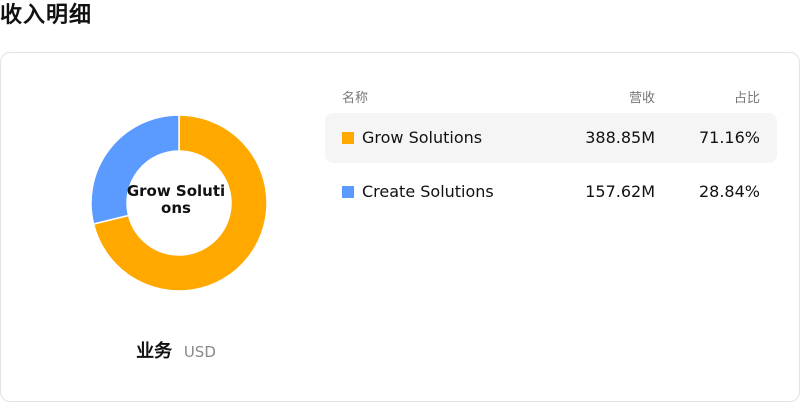 The width and height of the screenshot is (800, 402). Describe the element at coordinates (176, 199) in the screenshot. I see `donut-center-label: Grow Solutions` at that location.